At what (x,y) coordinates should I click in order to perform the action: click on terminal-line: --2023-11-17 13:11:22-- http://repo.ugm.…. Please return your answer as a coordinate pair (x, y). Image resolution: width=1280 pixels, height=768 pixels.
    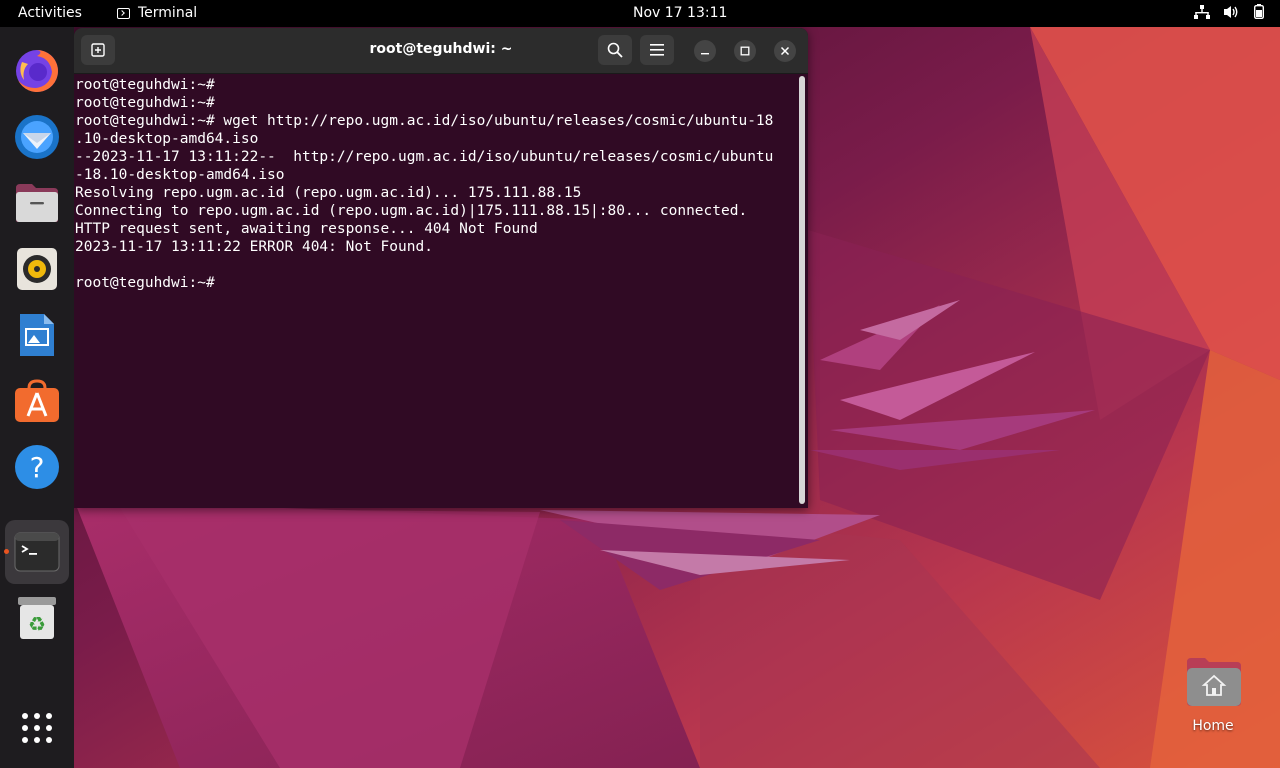
    Looking at the image, I should click on (424, 157).